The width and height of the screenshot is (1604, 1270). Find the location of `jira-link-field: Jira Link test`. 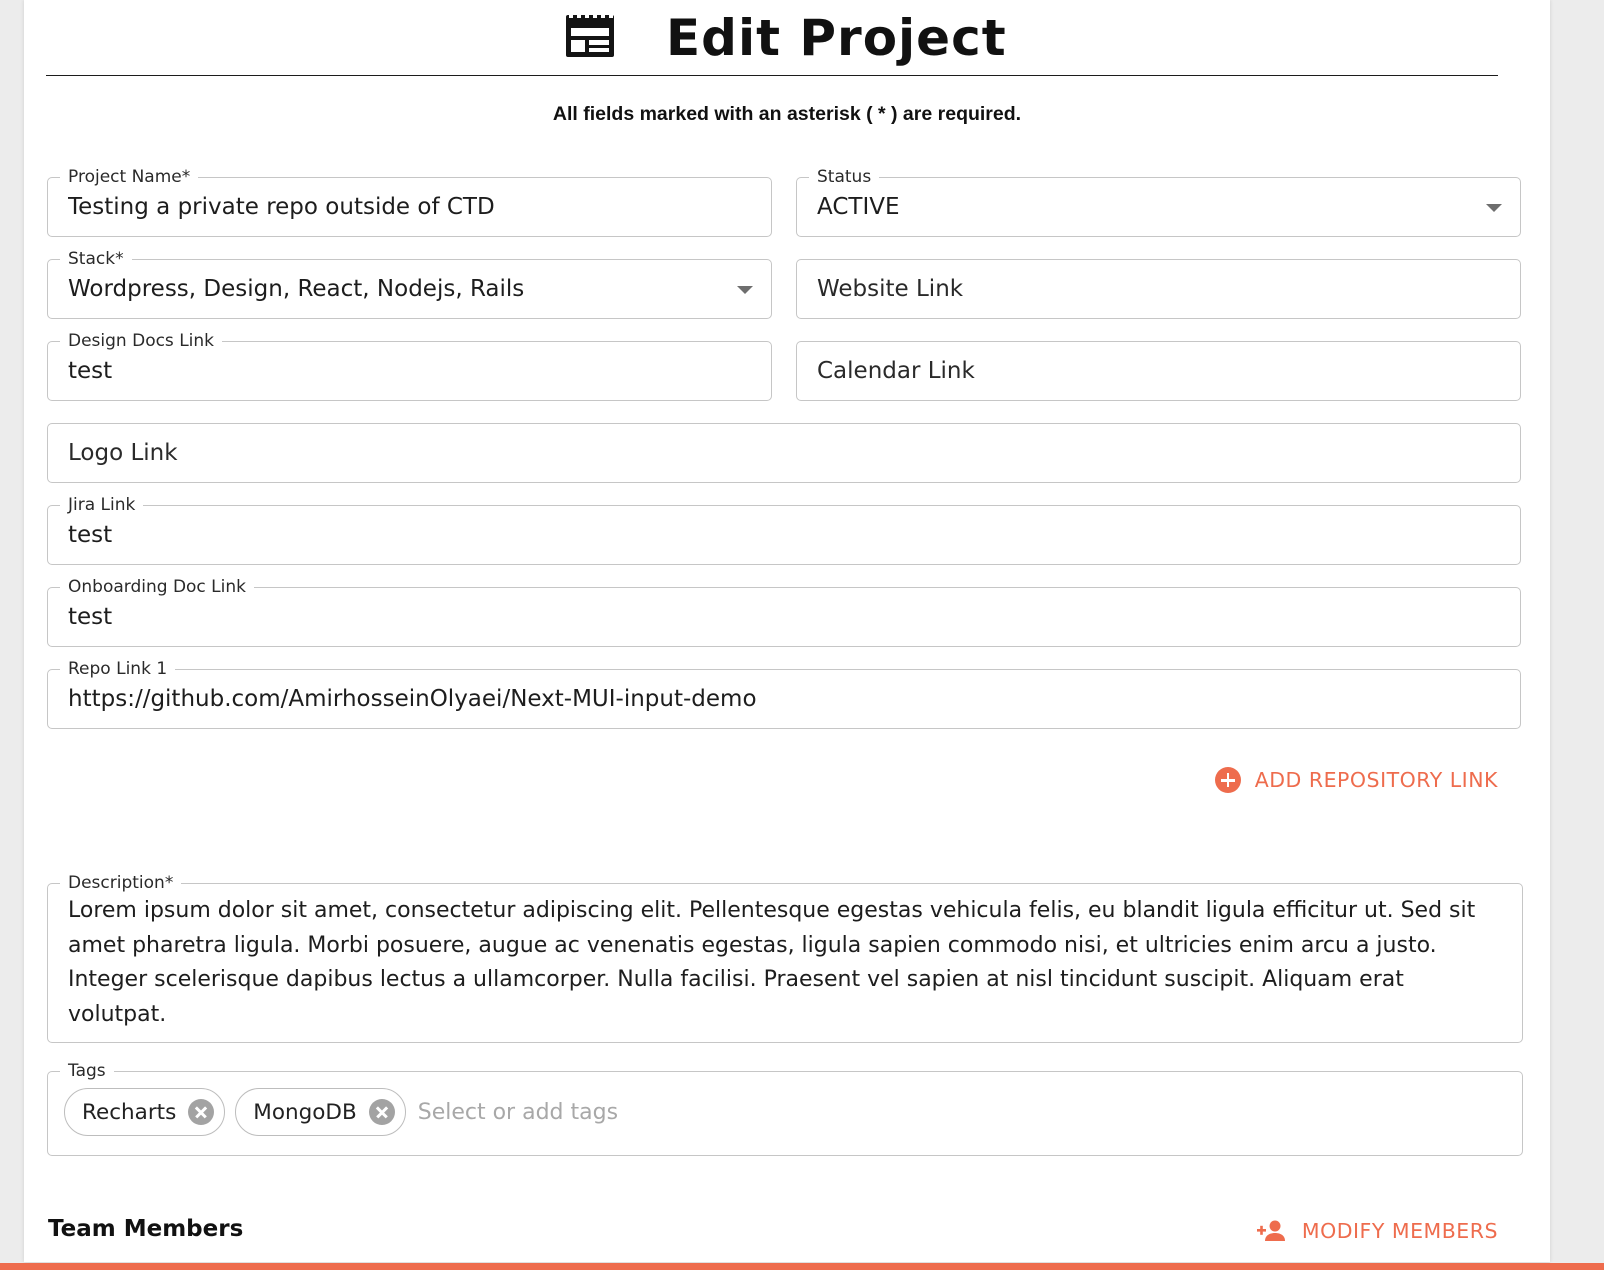

jira-link-field: Jira Link test is located at coordinates (784, 530).